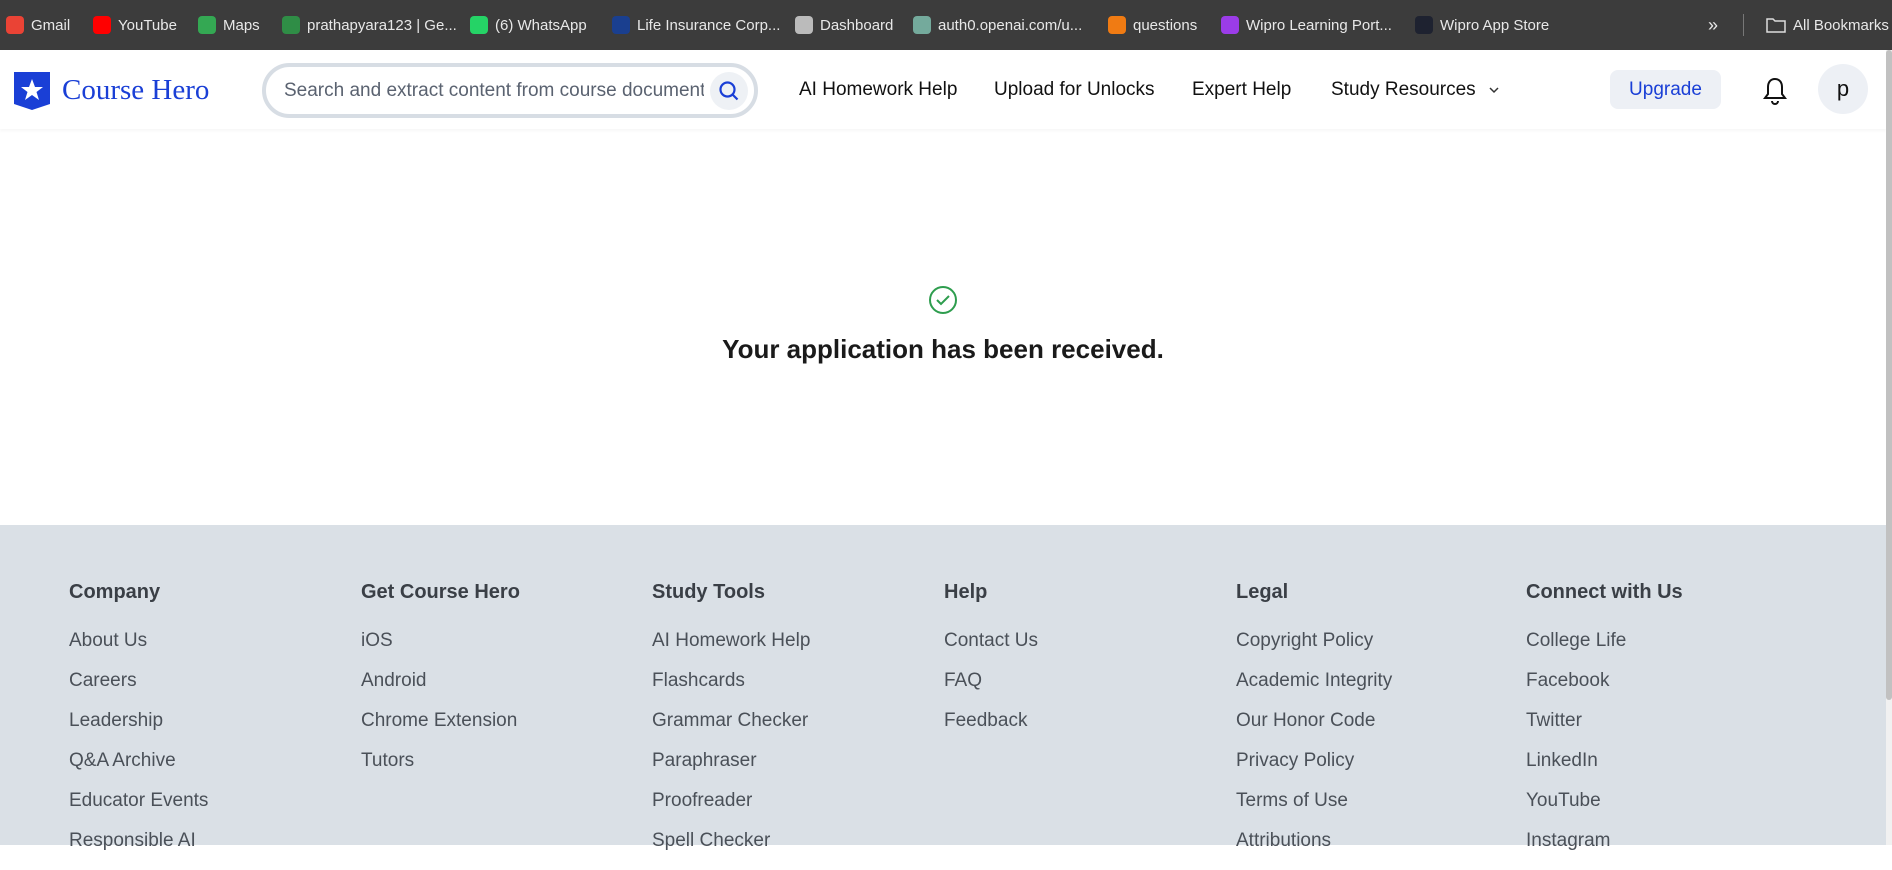 This screenshot has width=1892, height=870. I want to click on bookmark-label: Gmail, so click(51, 25).